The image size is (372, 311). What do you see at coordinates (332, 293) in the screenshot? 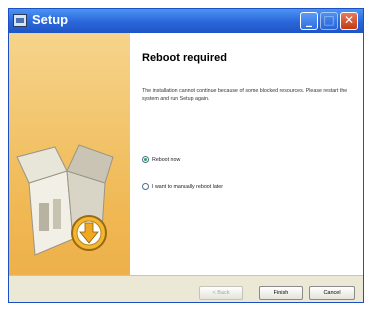
I see `cancel-button: Cancel` at bounding box center [332, 293].